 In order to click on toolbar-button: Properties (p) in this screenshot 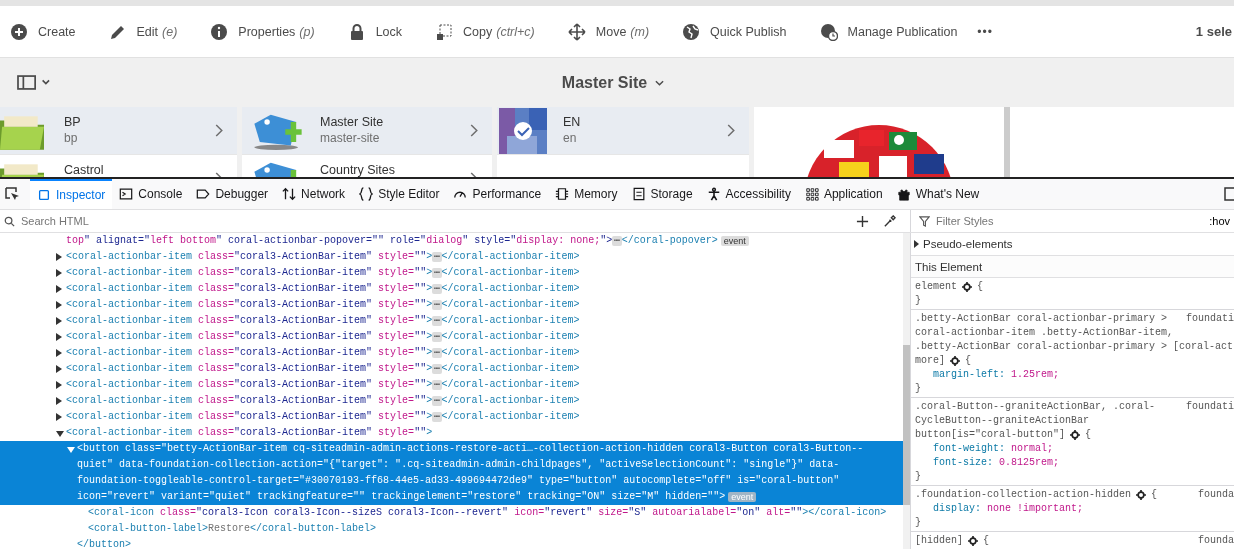, I will do `click(262, 31)`.